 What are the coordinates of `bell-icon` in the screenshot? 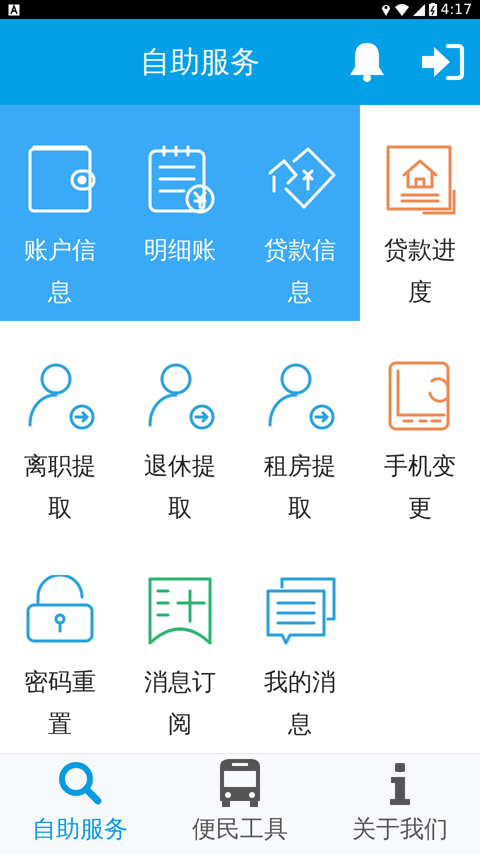 It's located at (367, 62).